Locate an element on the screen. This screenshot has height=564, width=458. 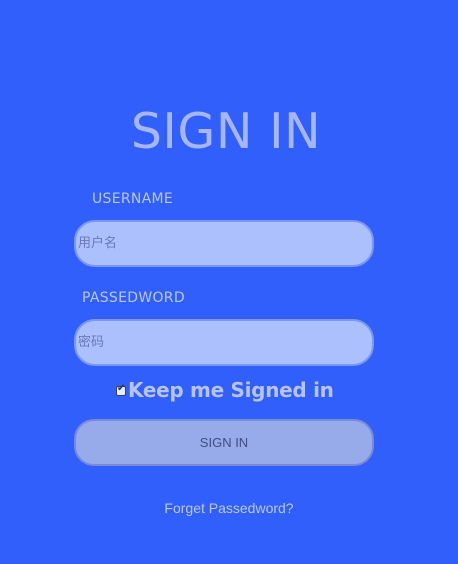
checkmark-icon: ✔ is located at coordinates (121, 388).